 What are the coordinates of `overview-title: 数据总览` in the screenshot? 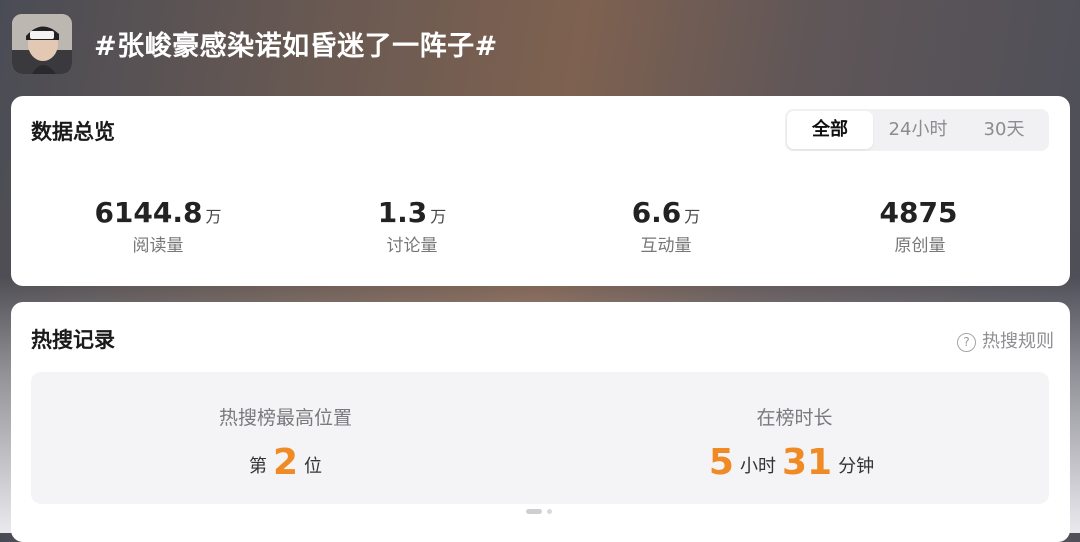 It's located at (73, 132).